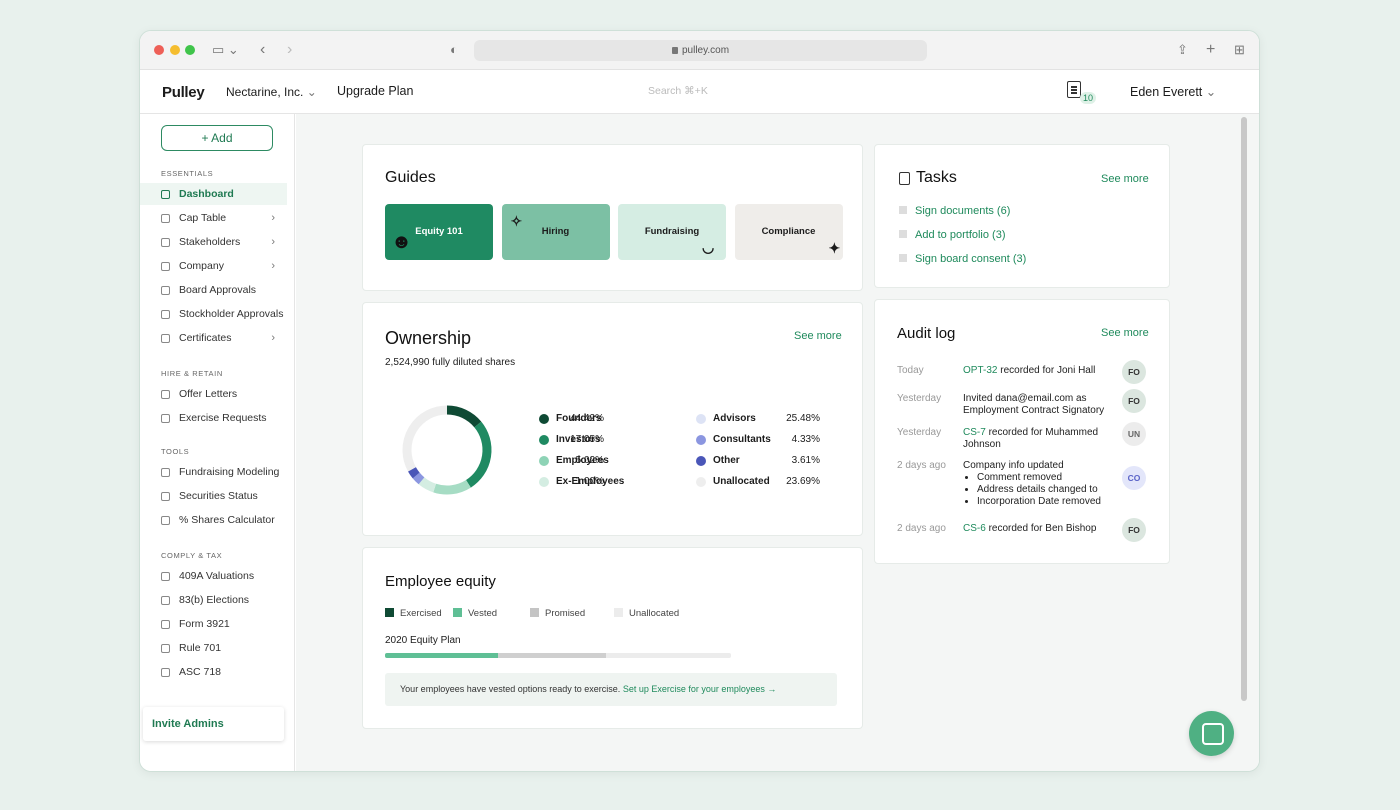 The width and height of the screenshot is (1400, 810). I want to click on sidebar-section-title: COMPLY & TAX, so click(192, 555).